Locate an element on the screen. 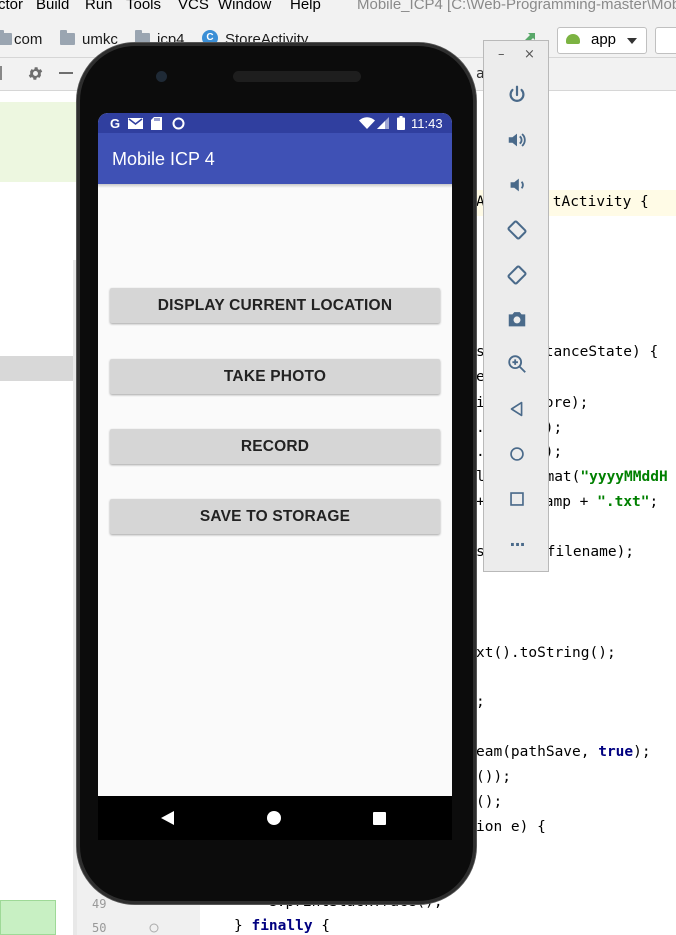 The image size is (676, 935). recent-apps-icon is located at coordinates (379, 818).